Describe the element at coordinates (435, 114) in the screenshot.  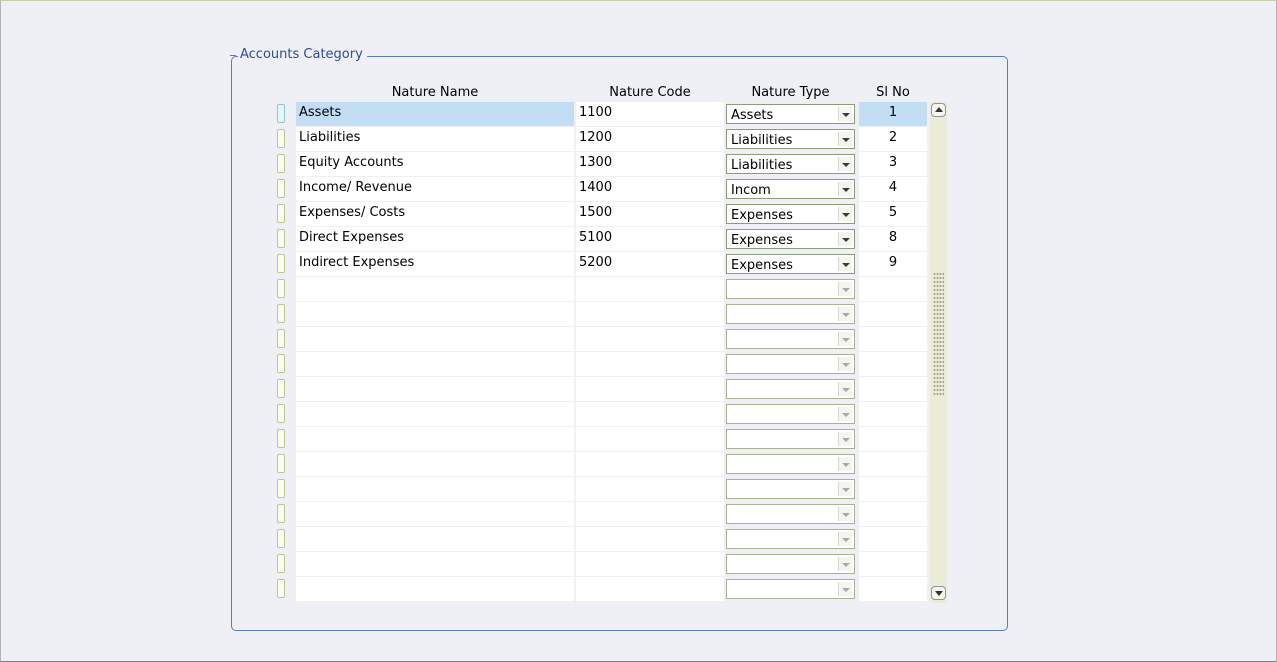
I see `nature-name-field: Assets` at that location.